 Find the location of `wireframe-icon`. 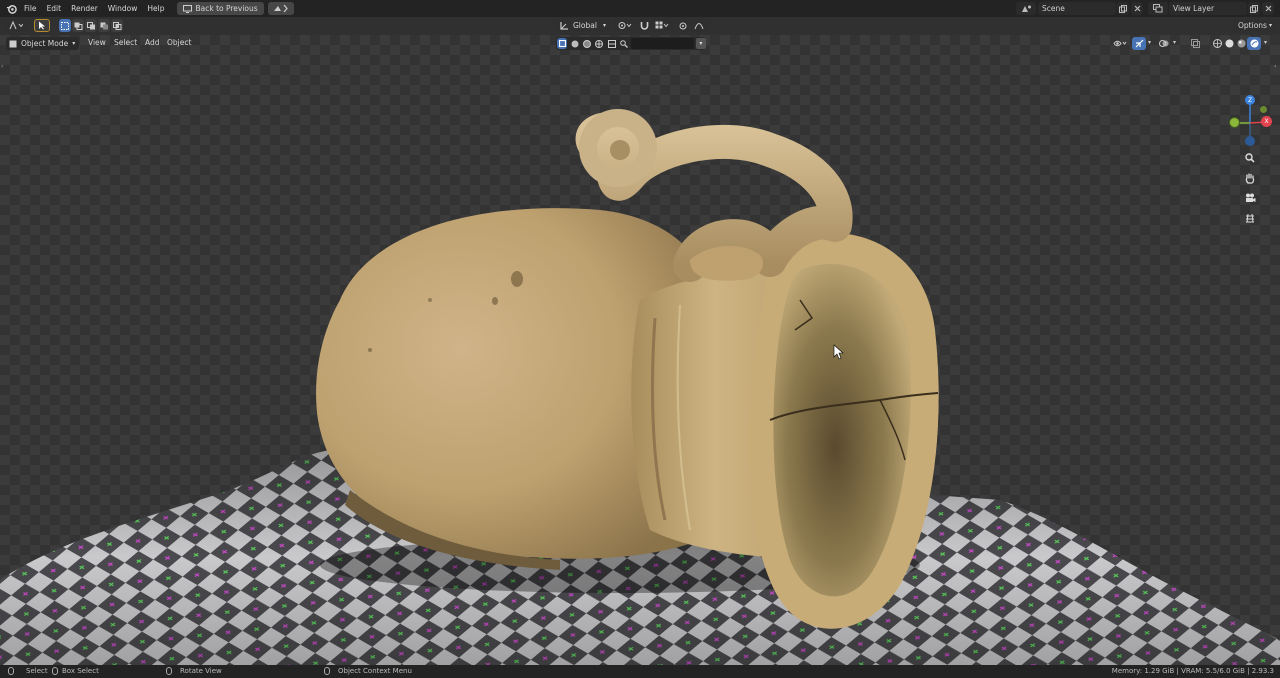

wireframe-icon is located at coordinates (1217, 43).